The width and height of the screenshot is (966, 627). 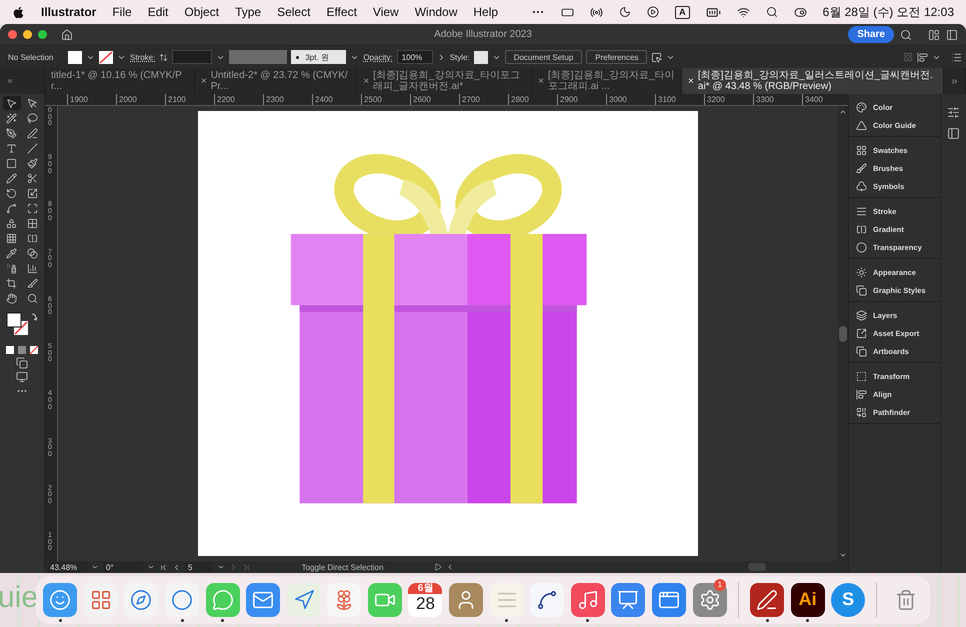 What do you see at coordinates (68, 12) in the screenshot?
I see `app-menu: Illustrator` at bounding box center [68, 12].